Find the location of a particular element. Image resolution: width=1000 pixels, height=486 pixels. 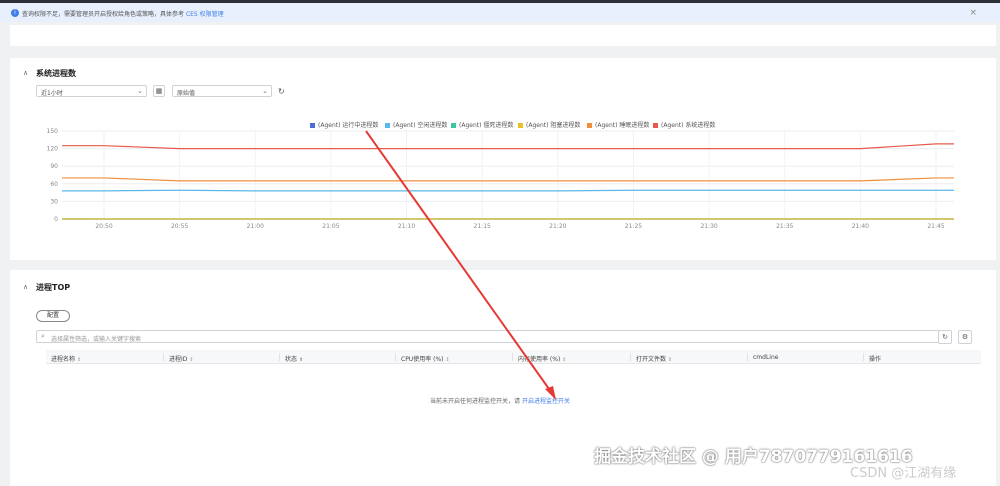

collapsed-card is located at coordinates (503, 35).